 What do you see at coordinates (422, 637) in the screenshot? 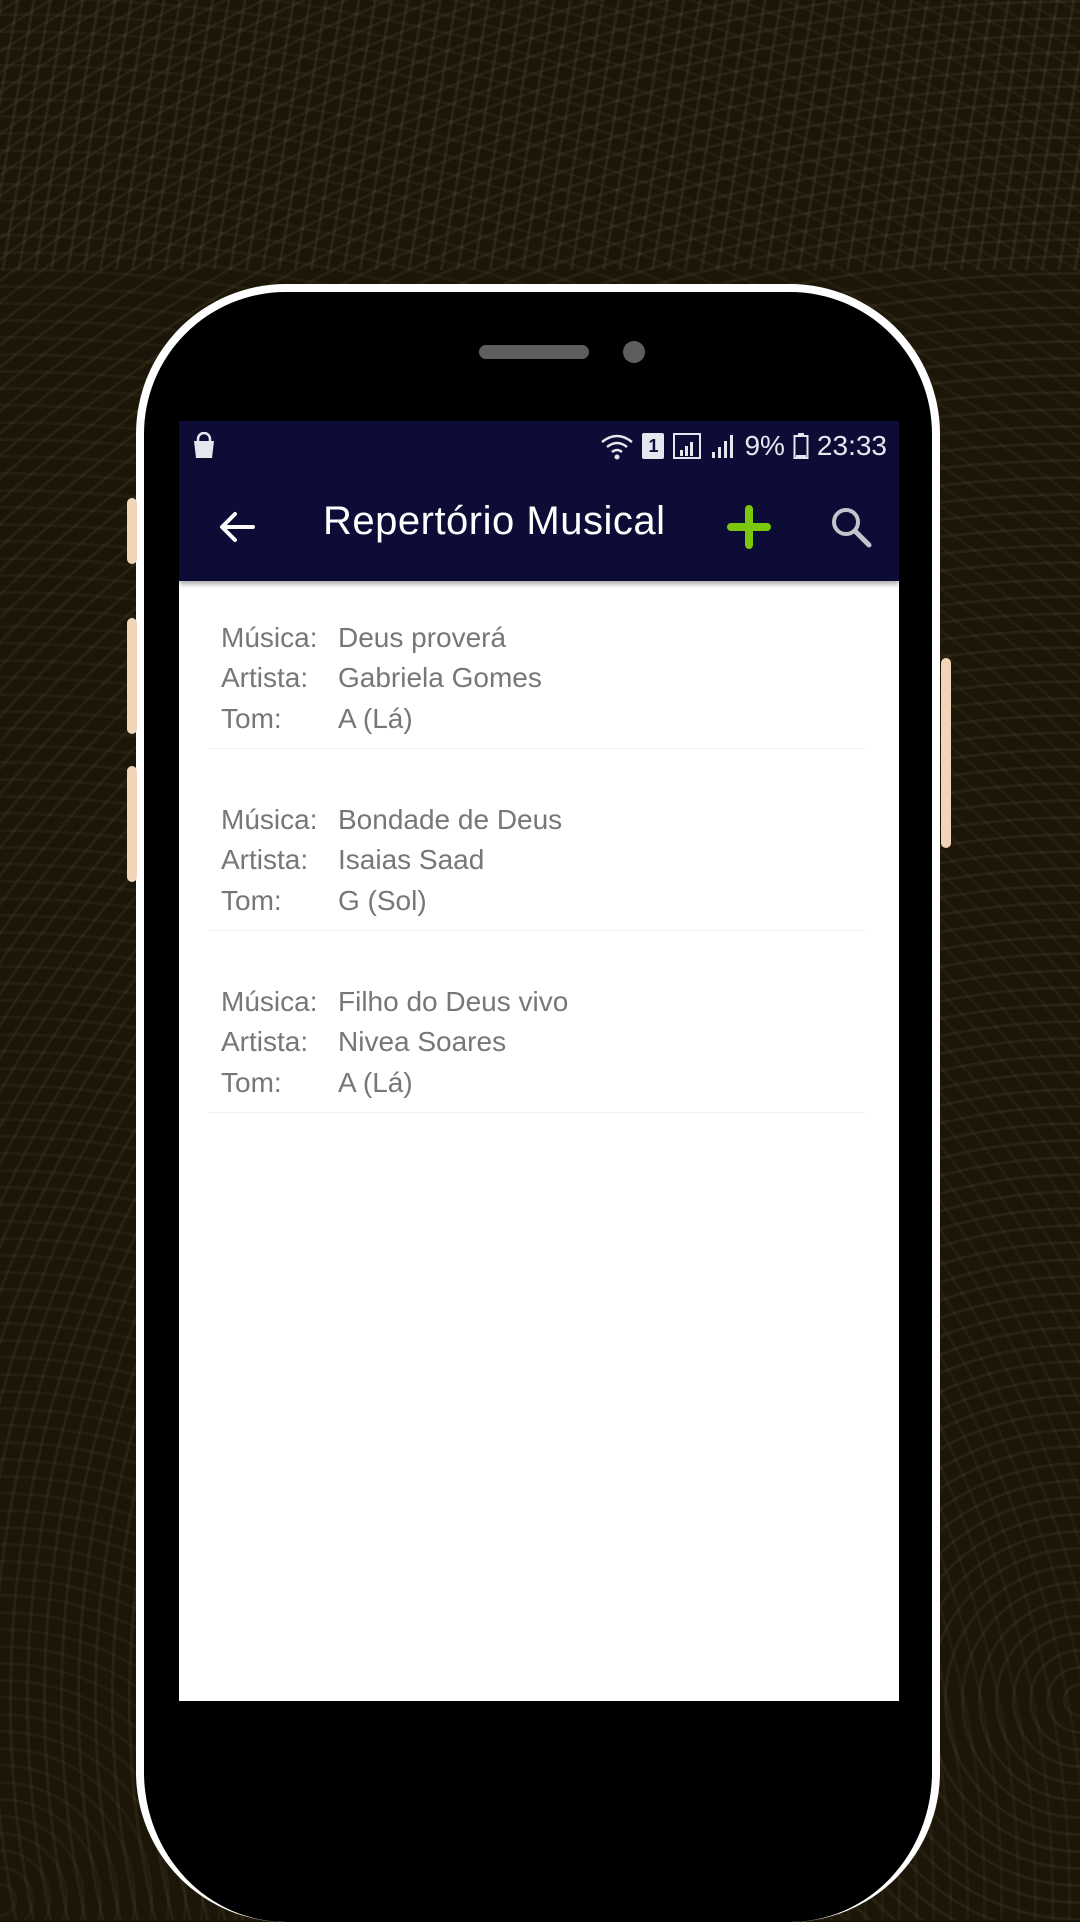
I see `music-value: Deus proverá` at bounding box center [422, 637].